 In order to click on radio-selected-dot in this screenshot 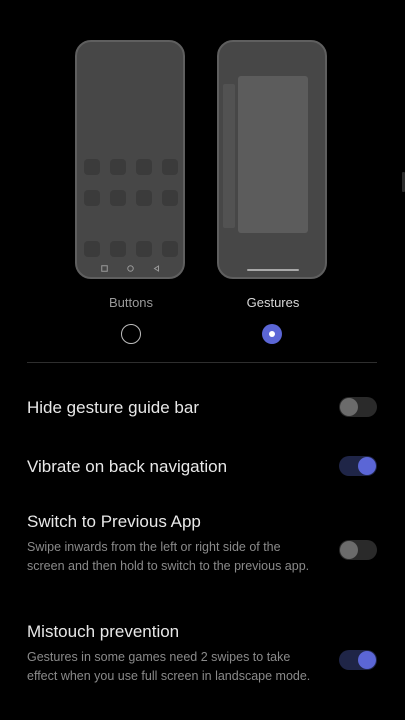, I will do `click(272, 334)`.